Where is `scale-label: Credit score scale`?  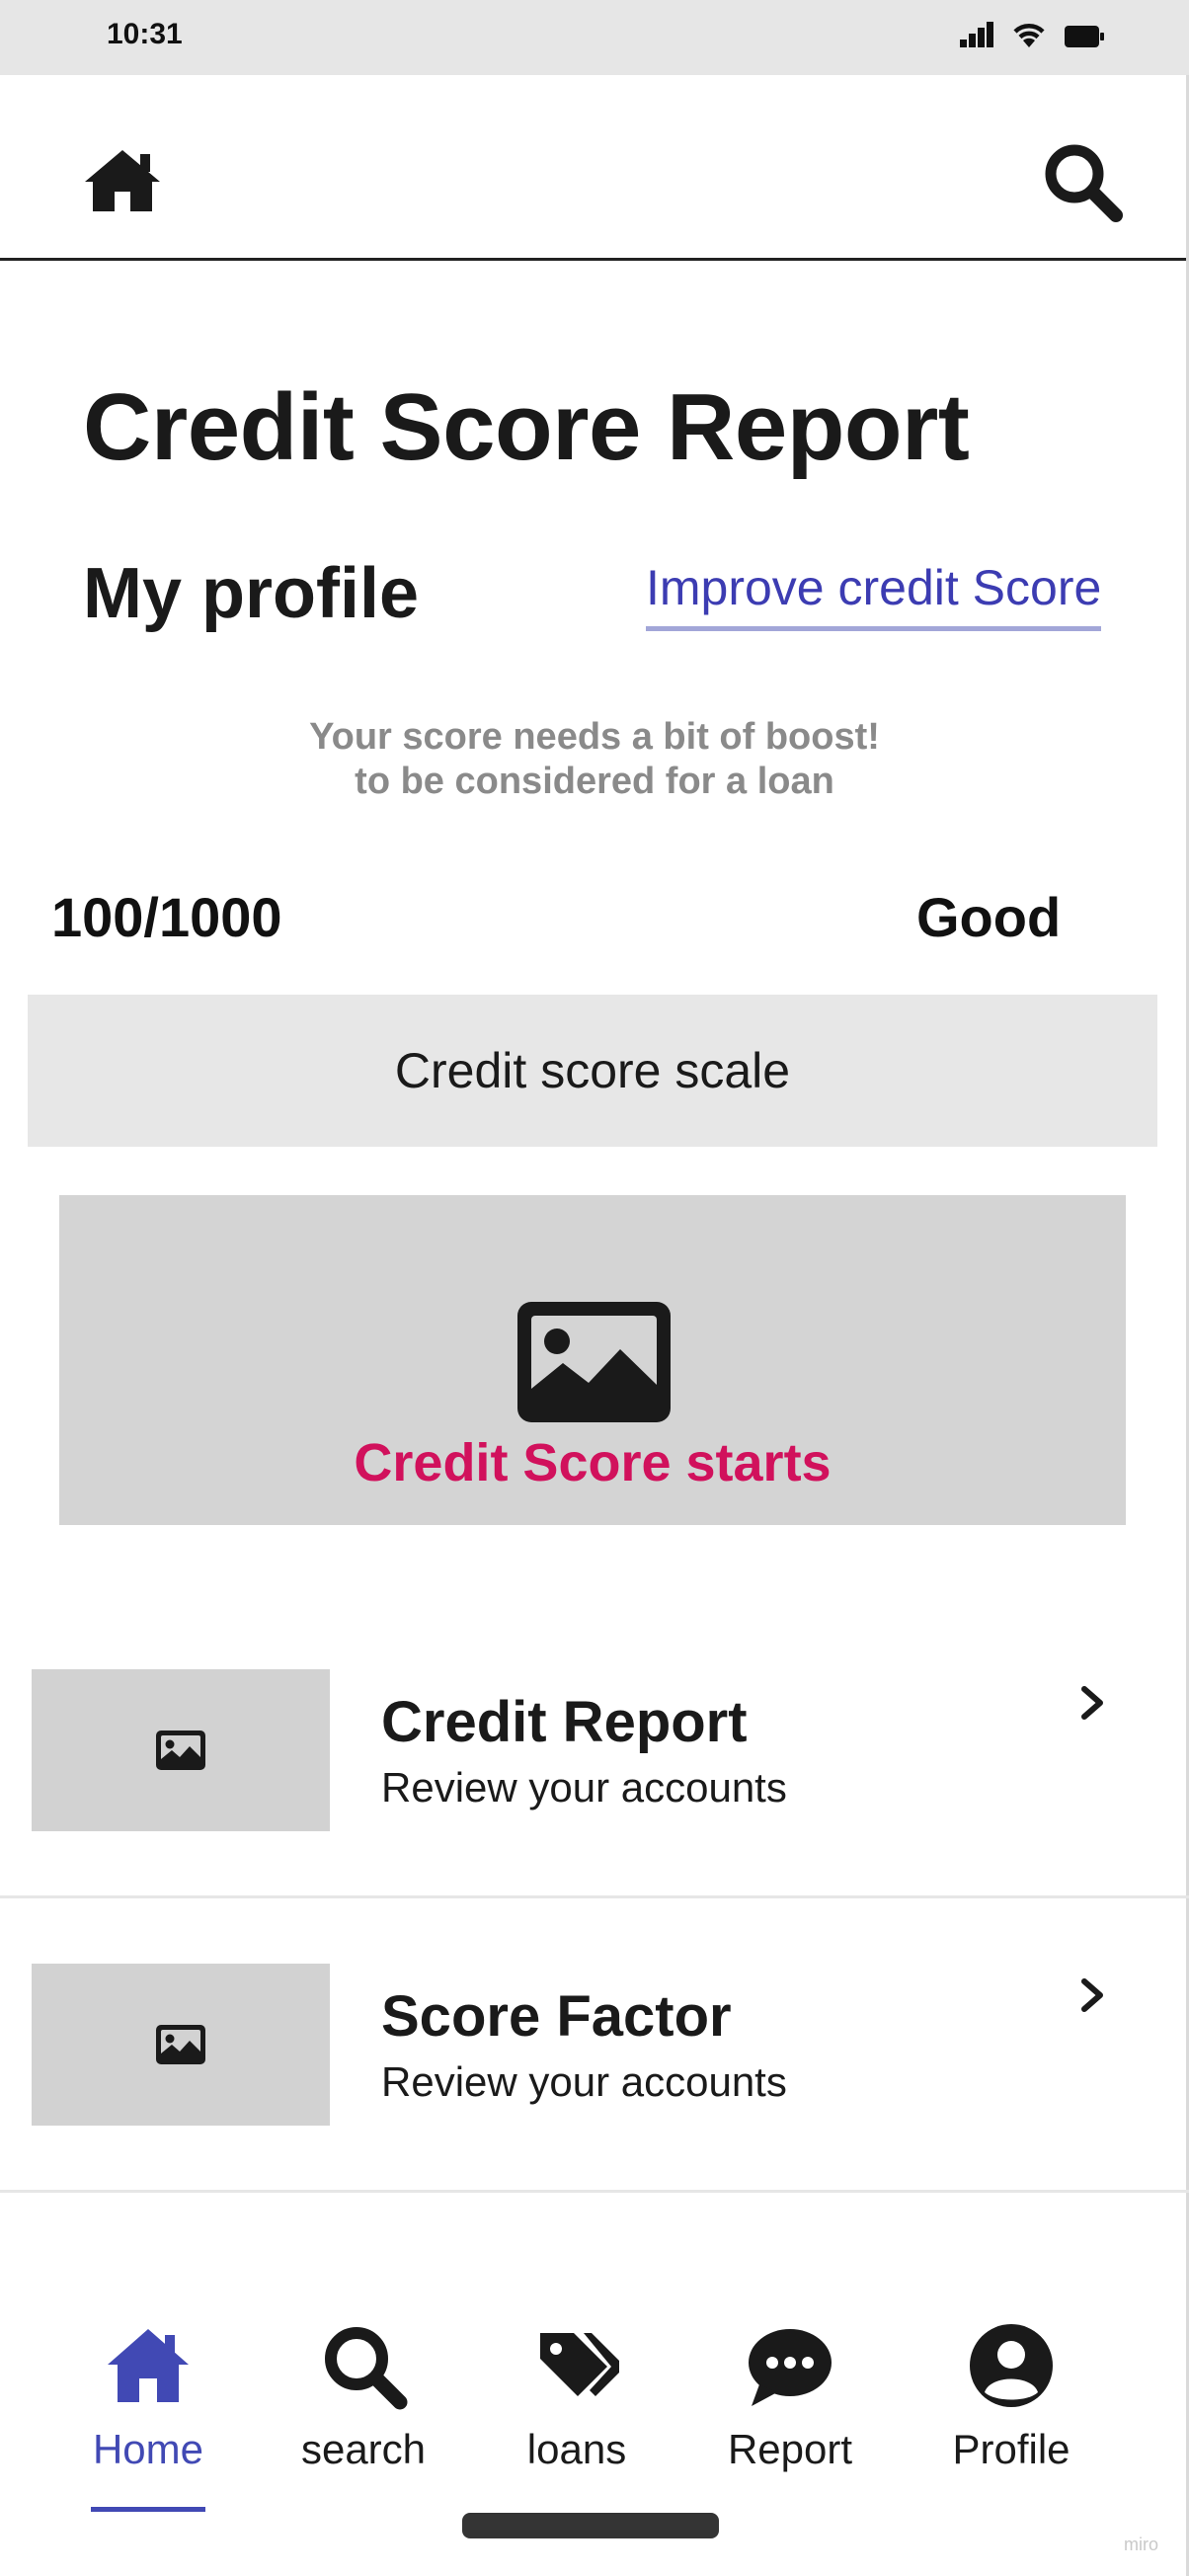 scale-label: Credit score scale is located at coordinates (592, 1070).